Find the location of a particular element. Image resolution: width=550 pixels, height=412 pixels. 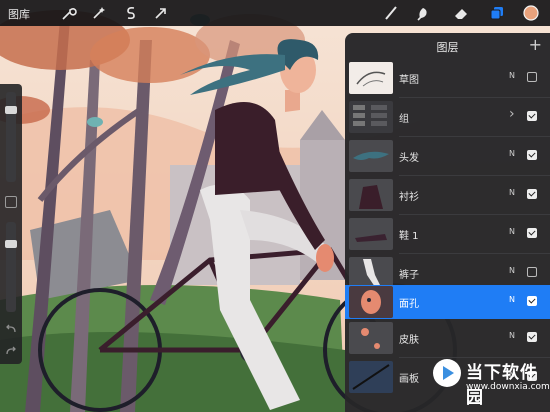

watermark-url: www.downxia.com is located at coordinates (508, 387).